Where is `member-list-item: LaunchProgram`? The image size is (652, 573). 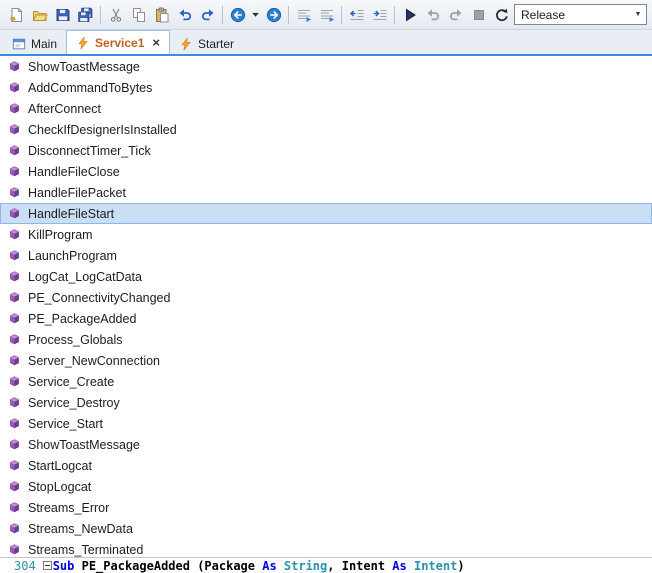
member-list-item: LaunchProgram is located at coordinates (326, 255).